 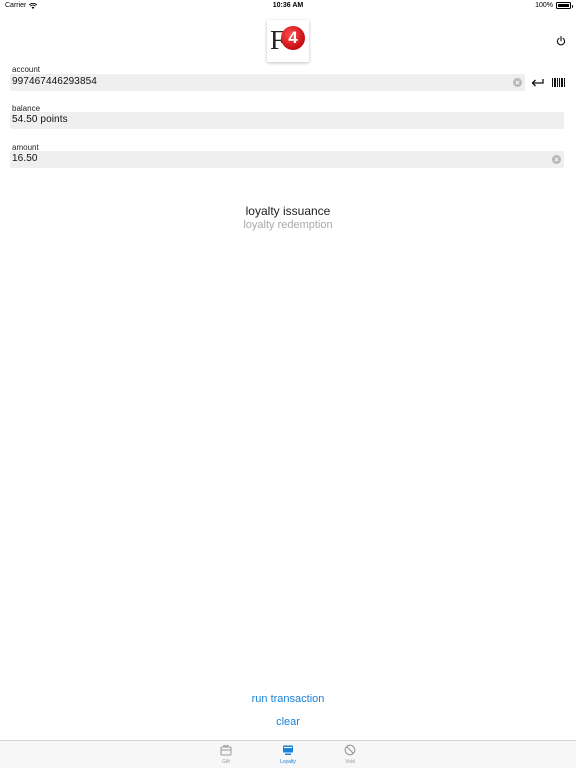 I want to click on picker-selected-option: loyalty issuance, so click(x=288, y=211).